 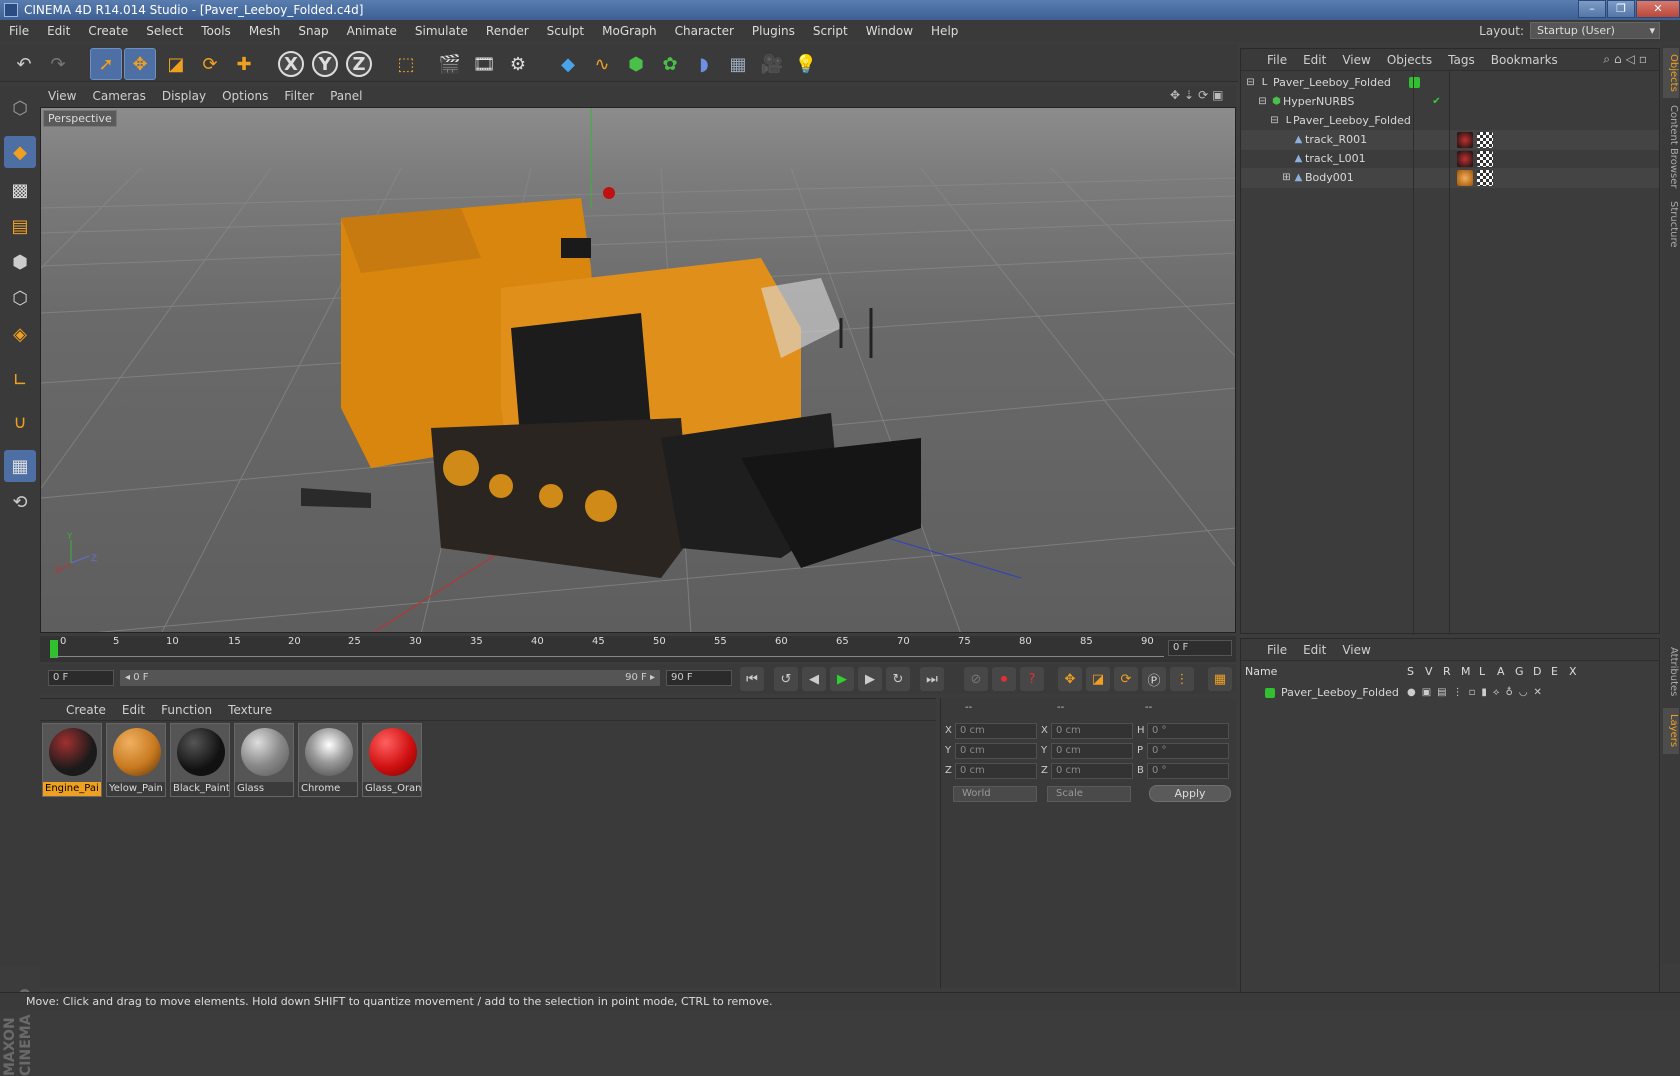 I want to click on paver-model, so click(x=611, y=382).